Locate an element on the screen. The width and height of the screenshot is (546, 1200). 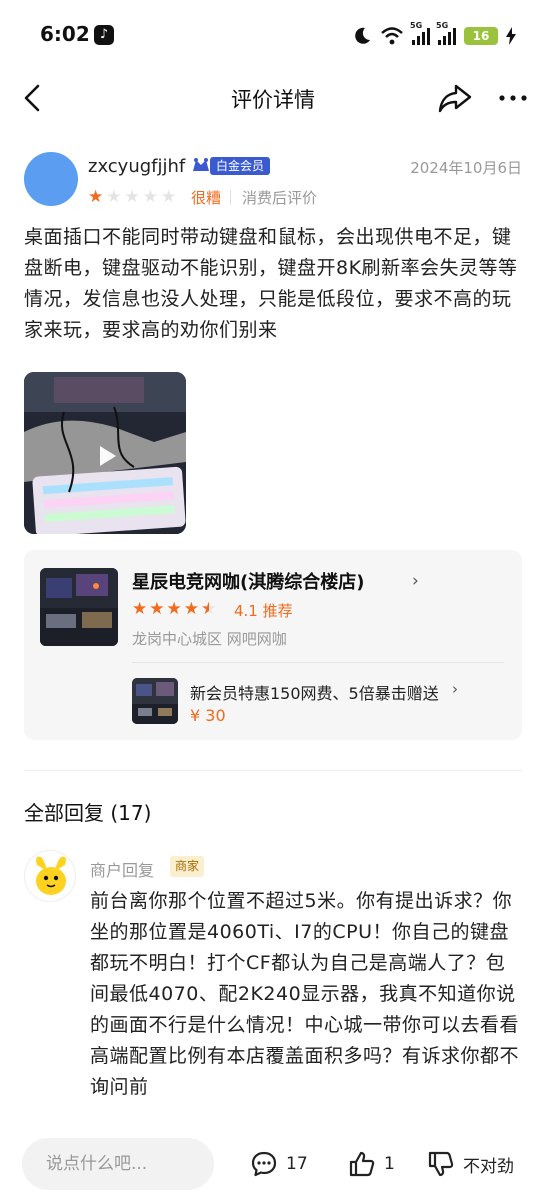
thumbs-up-icon is located at coordinates (362, 1164).